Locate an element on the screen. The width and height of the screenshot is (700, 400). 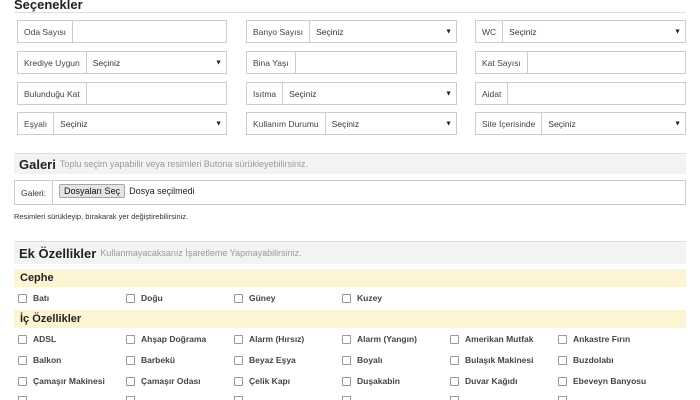
checkbox-label: Bulaşık Makinesi is located at coordinates (499, 360).